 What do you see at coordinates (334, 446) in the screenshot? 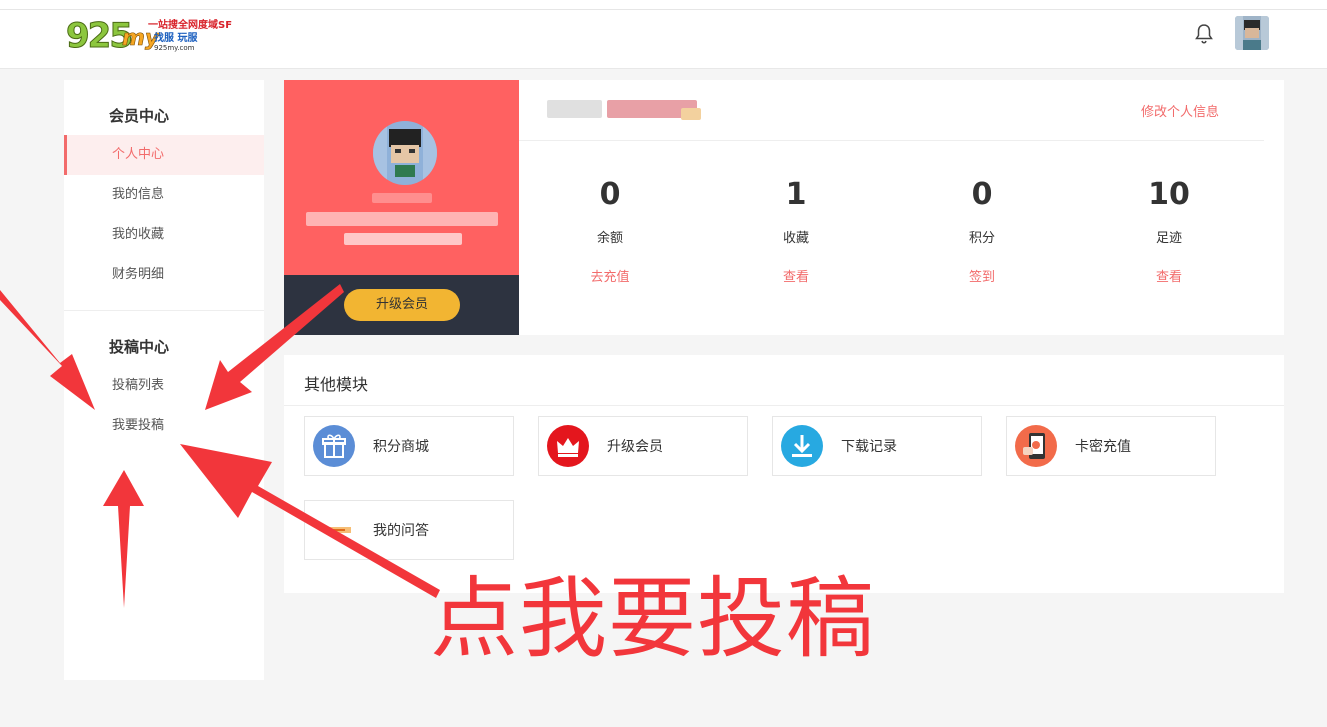
I see `gift-icon` at bounding box center [334, 446].